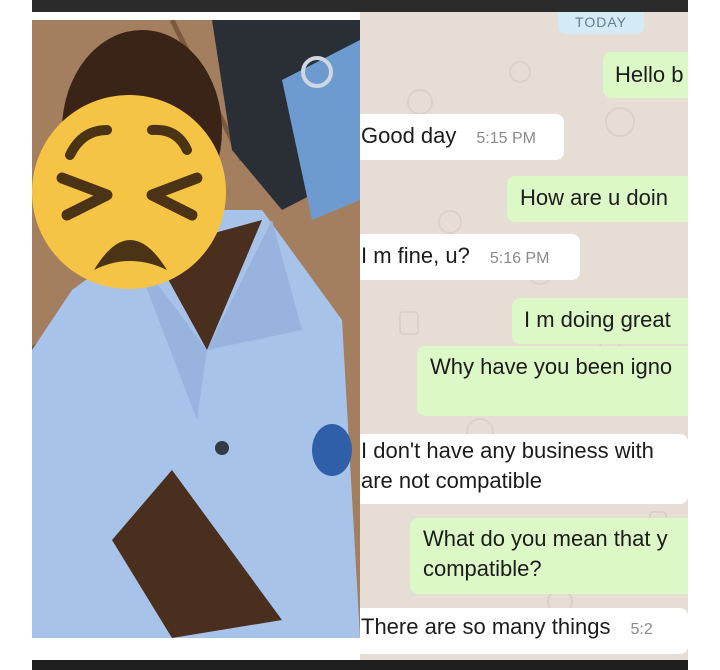 The image size is (720, 670). Describe the element at coordinates (129, 192) in the screenshot. I see `emoji-overlay` at that location.